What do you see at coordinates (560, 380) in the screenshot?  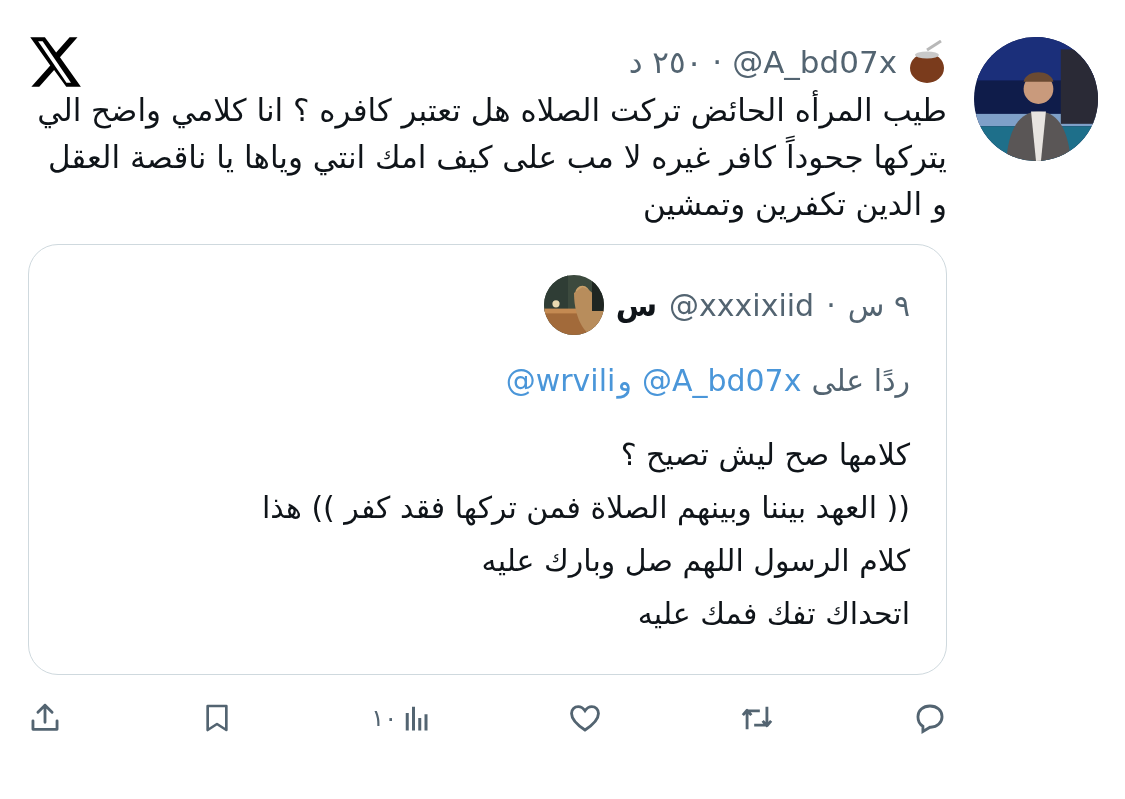 I see `mention-link: @wrvili` at bounding box center [560, 380].